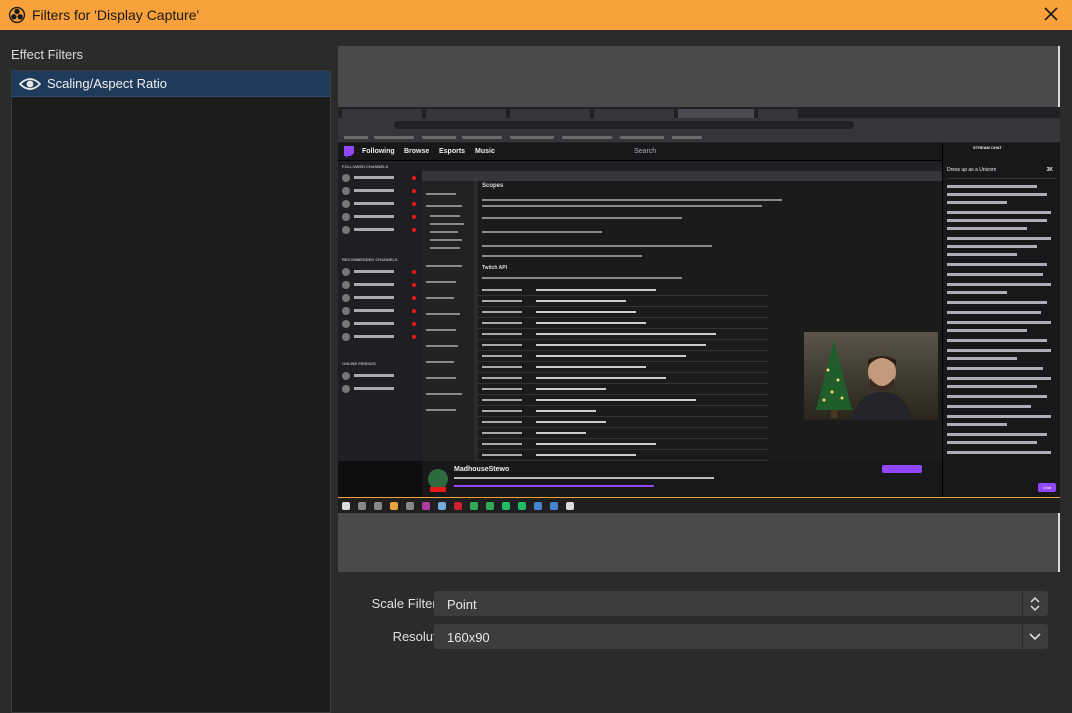  I want to click on doc-heading: Scopes, so click(493, 186).